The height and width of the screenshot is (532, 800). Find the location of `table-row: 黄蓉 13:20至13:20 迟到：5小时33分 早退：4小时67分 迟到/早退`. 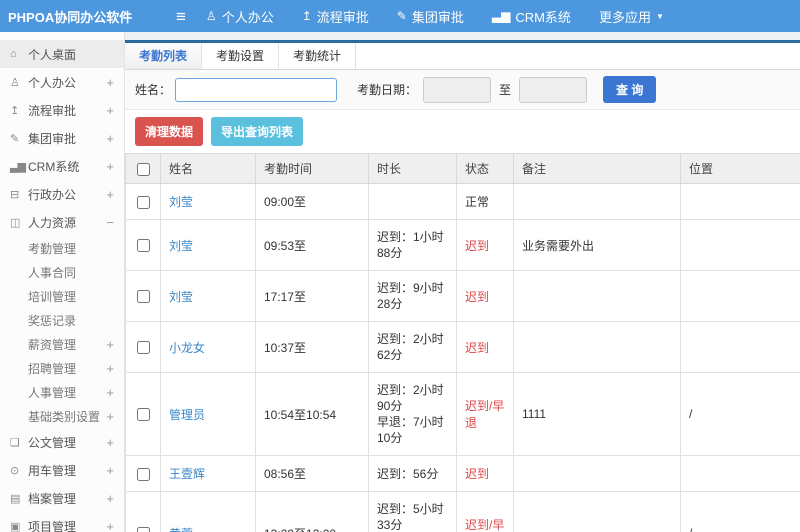

table-row: 黄蓉 13:20至13:20 迟到：5小时33分 早退：4小时67分 迟到/早退 is located at coordinates (462, 511).